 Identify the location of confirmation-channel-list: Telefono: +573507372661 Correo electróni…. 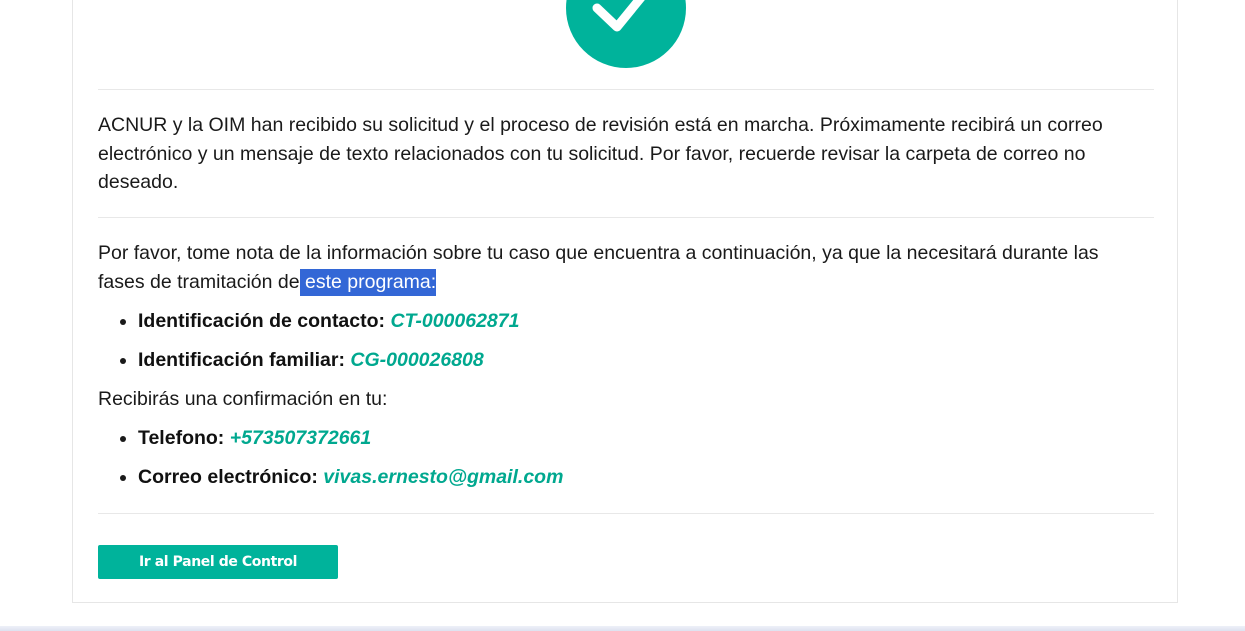
(330, 464).